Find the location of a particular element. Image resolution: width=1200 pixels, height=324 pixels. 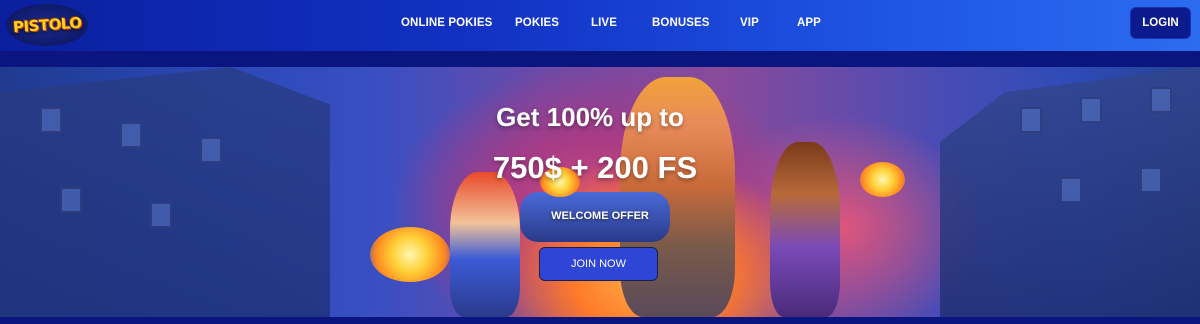

login-button: LOGIN is located at coordinates (1160, 23).